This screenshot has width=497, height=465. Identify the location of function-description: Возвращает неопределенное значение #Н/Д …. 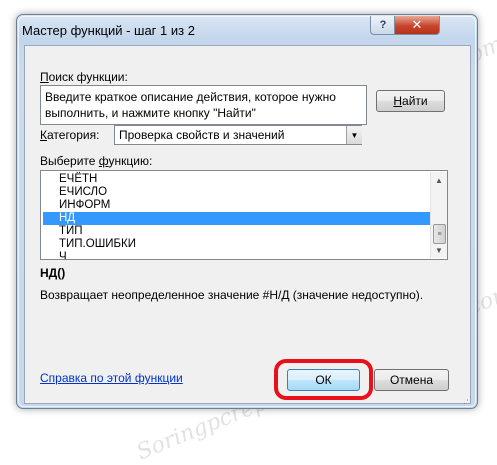
(232, 295).